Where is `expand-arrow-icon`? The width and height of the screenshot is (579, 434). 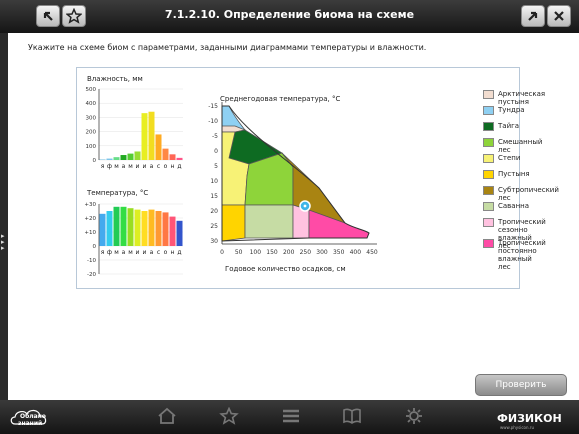
expand-arrow-icon is located at coordinates (533, 16).